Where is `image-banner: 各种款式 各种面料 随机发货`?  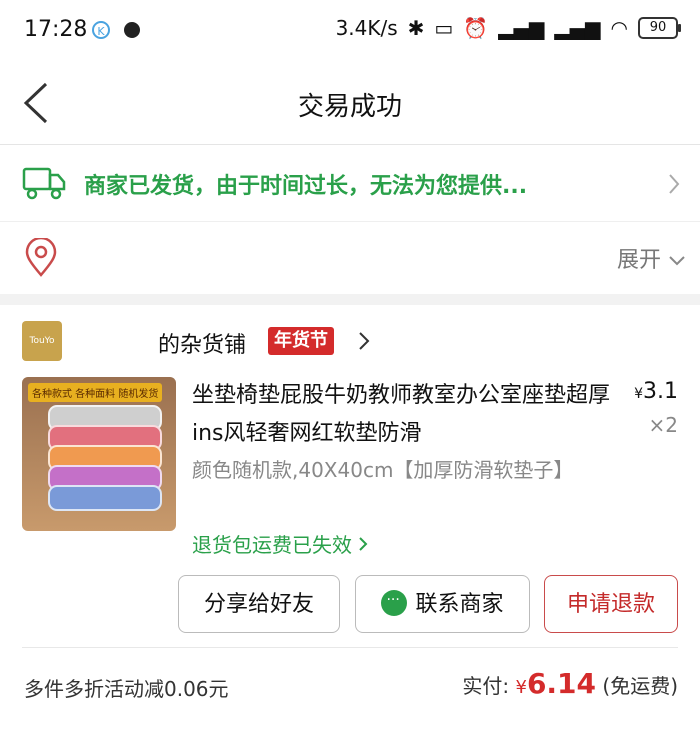 image-banner: 各种款式 各种面料 随机发货 is located at coordinates (95, 392).